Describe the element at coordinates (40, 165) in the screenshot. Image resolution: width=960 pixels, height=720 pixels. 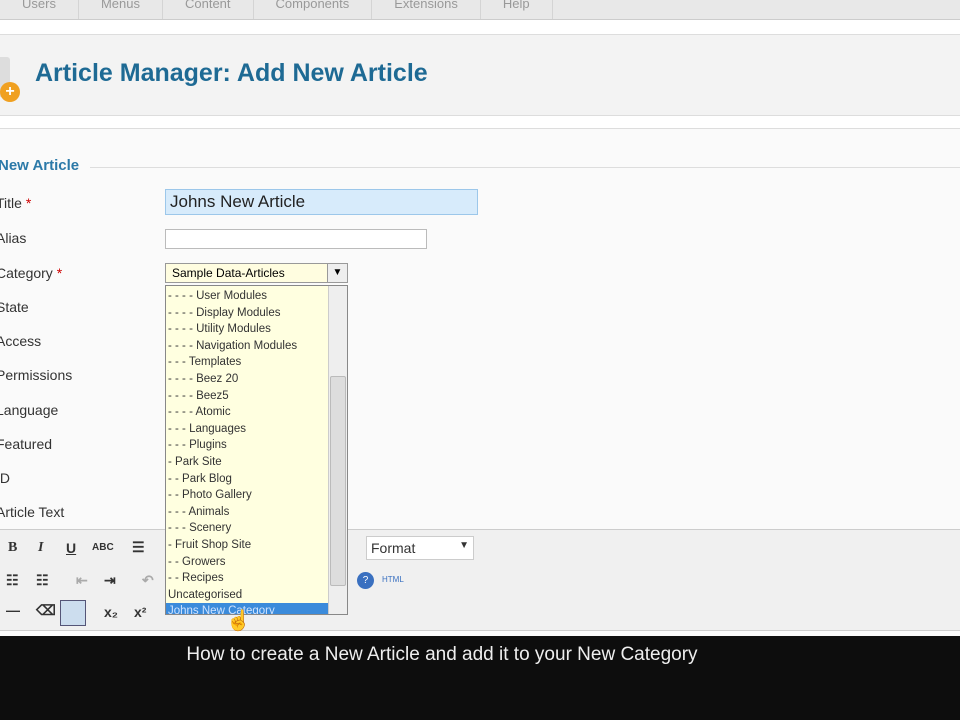
I see `fieldset-legend: New Article` at that location.